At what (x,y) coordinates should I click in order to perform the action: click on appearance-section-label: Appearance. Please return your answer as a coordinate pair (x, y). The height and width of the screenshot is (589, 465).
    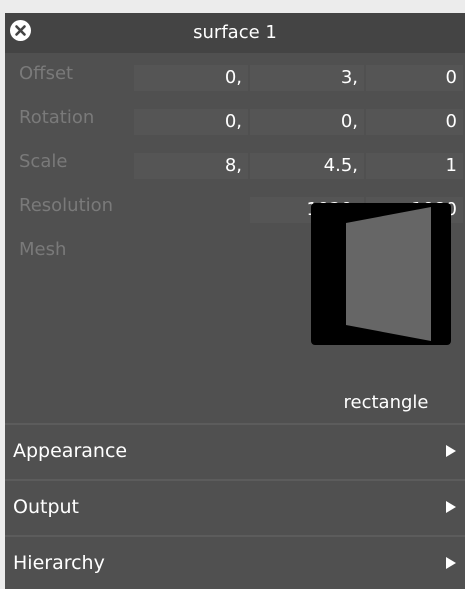
    Looking at the image, I should click on (70, 451).